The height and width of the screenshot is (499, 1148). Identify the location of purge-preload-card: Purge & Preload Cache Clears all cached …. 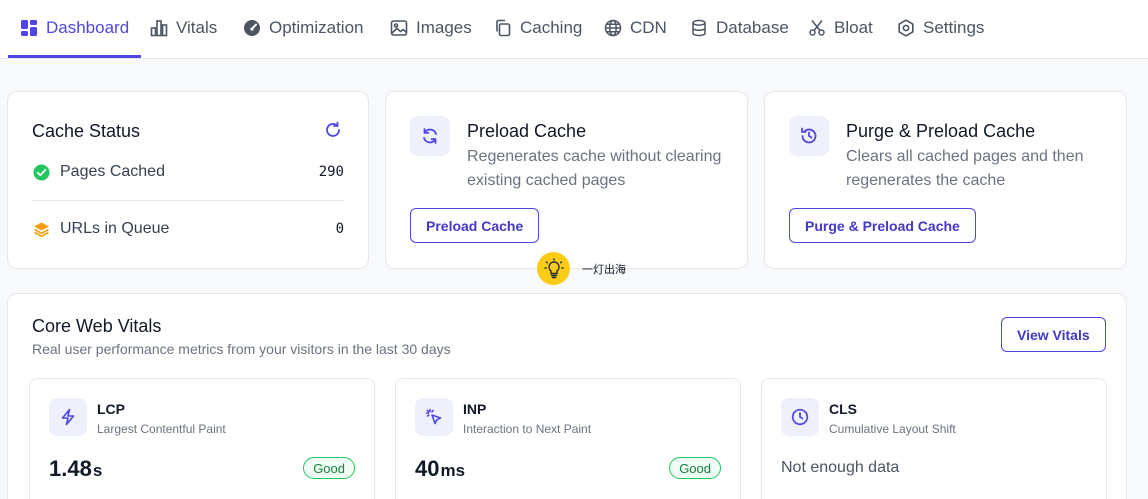
(945, 180).